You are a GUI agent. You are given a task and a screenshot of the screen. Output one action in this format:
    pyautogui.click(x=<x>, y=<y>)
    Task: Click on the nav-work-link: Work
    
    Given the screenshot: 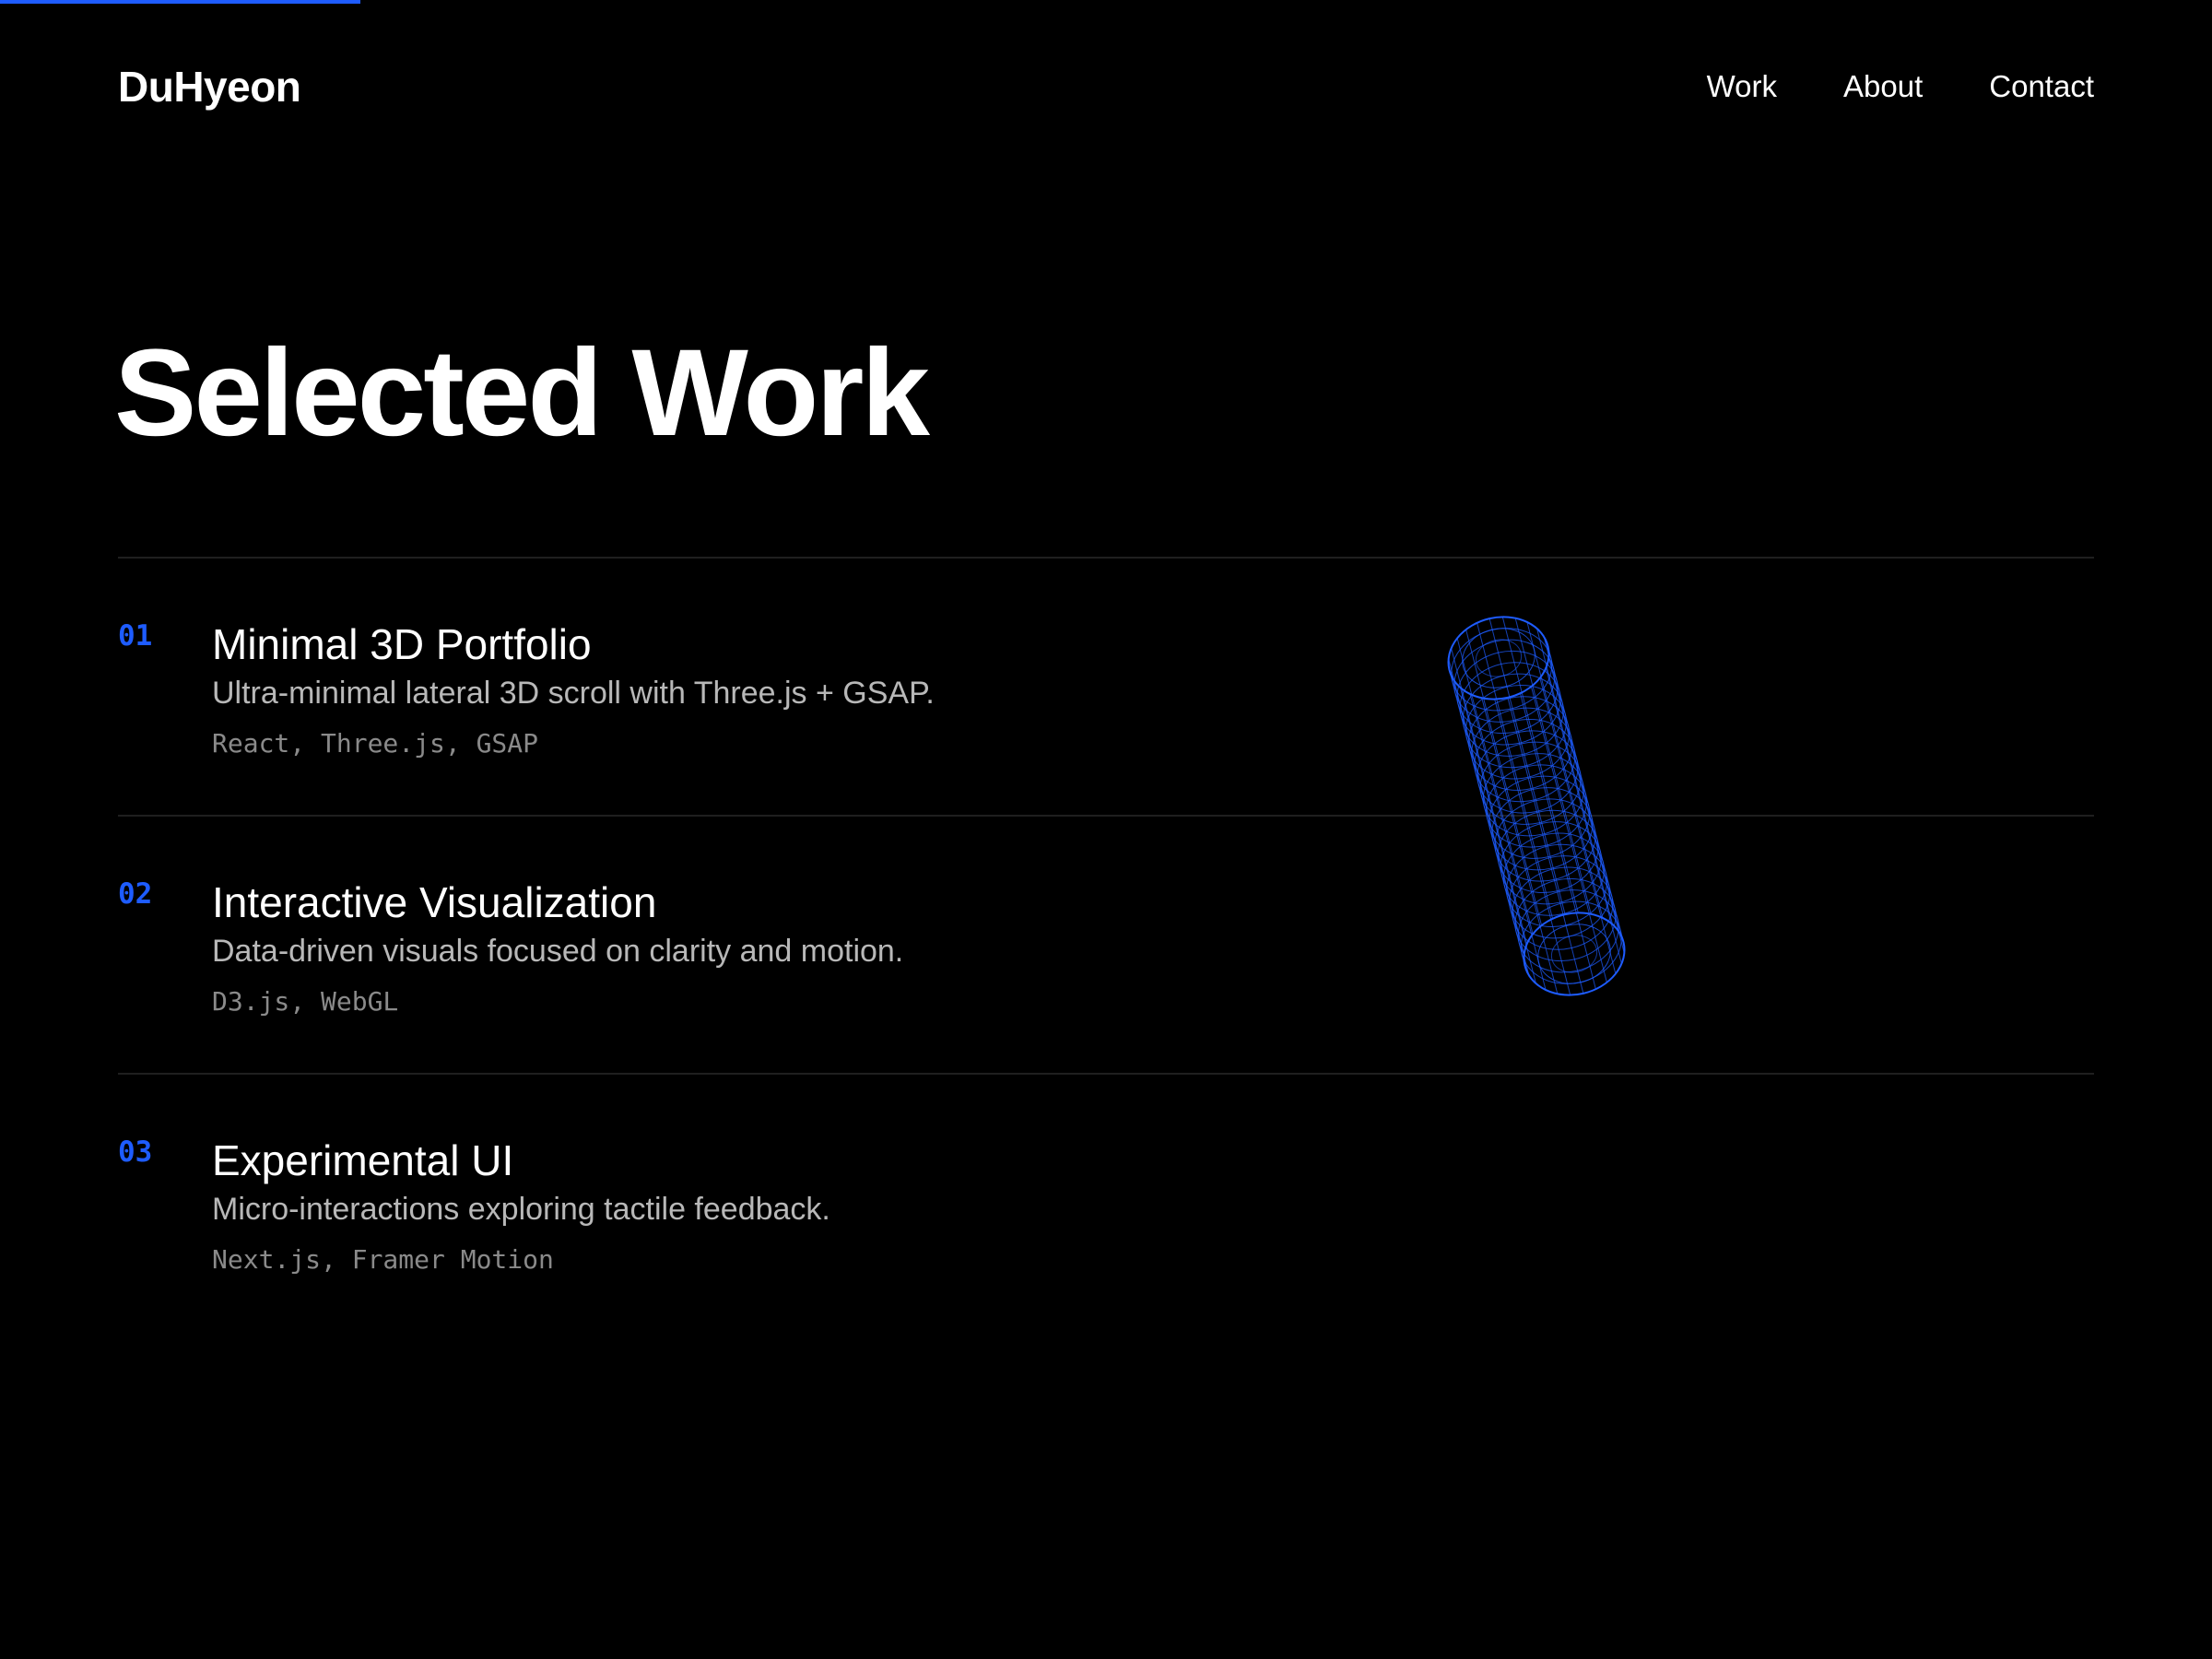 What is the action you would take?
    pyautogui.click(x=1742, y=86)
    